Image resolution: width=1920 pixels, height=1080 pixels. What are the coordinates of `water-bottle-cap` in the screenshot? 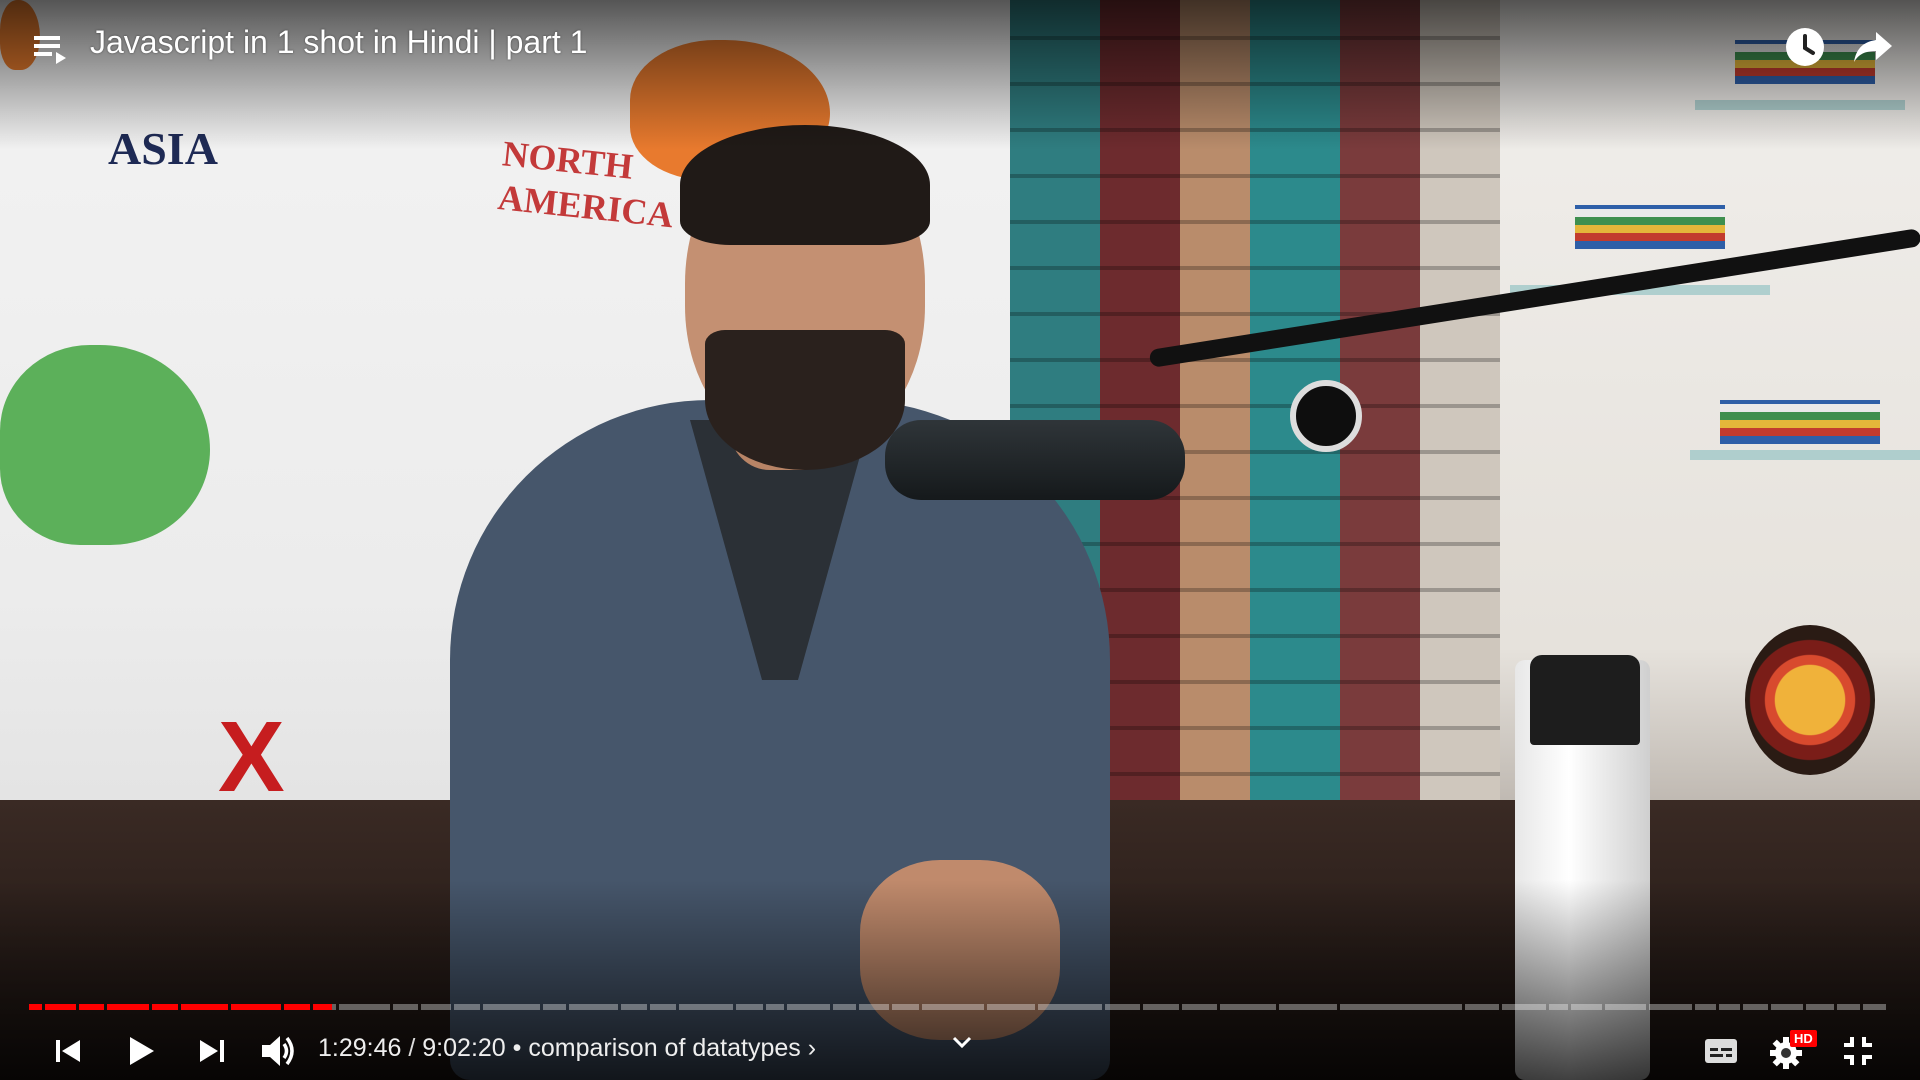 It's located at (1585, 700).